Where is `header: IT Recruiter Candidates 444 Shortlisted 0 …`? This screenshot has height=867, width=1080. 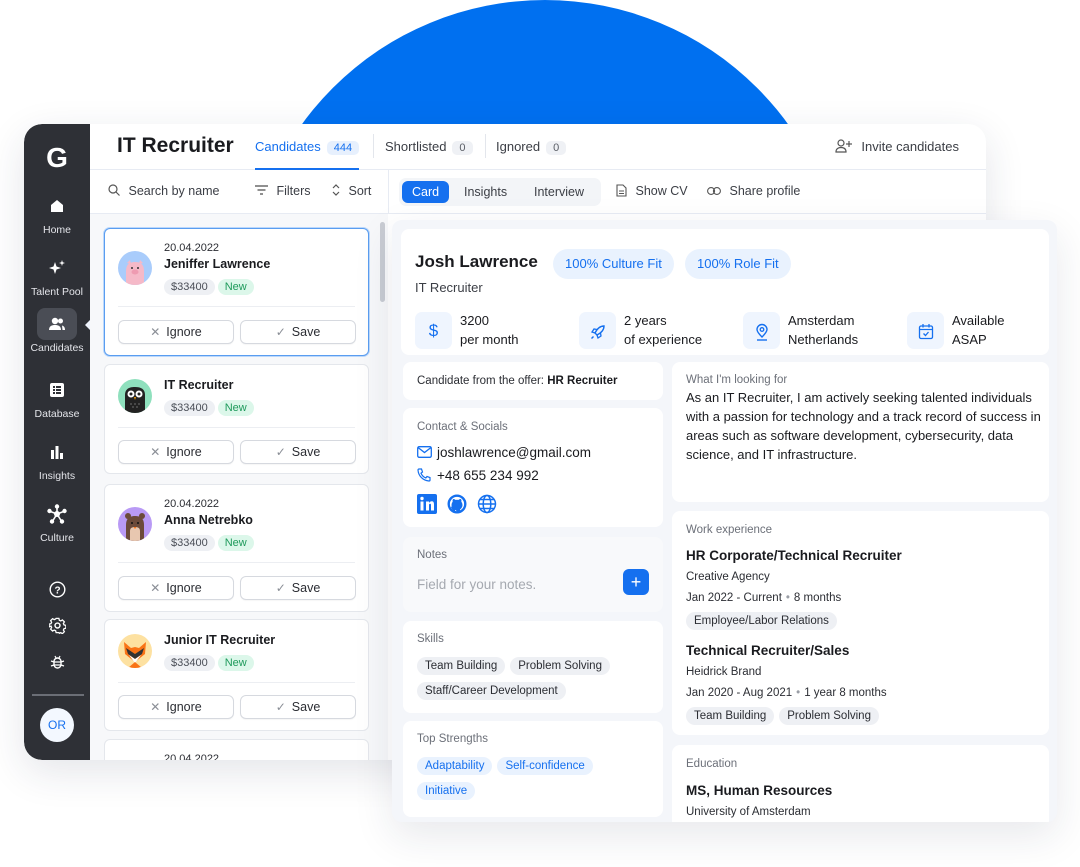
header: IT Recruiter Candidates 444 Shortlisted 0 … is located at coordinates (538, 147).